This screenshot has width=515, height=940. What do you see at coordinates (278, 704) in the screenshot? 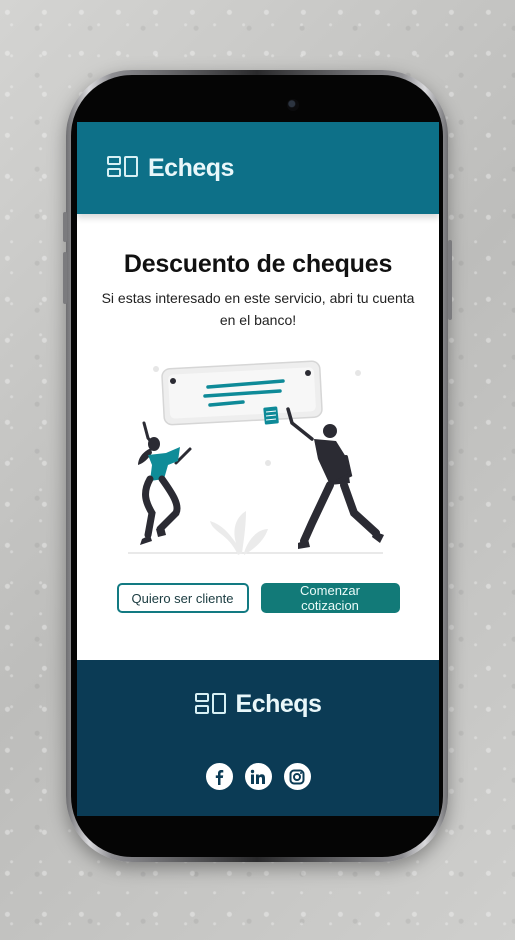
I see `footer-logo-text: Echeqs` at bounding box center [278, 704].